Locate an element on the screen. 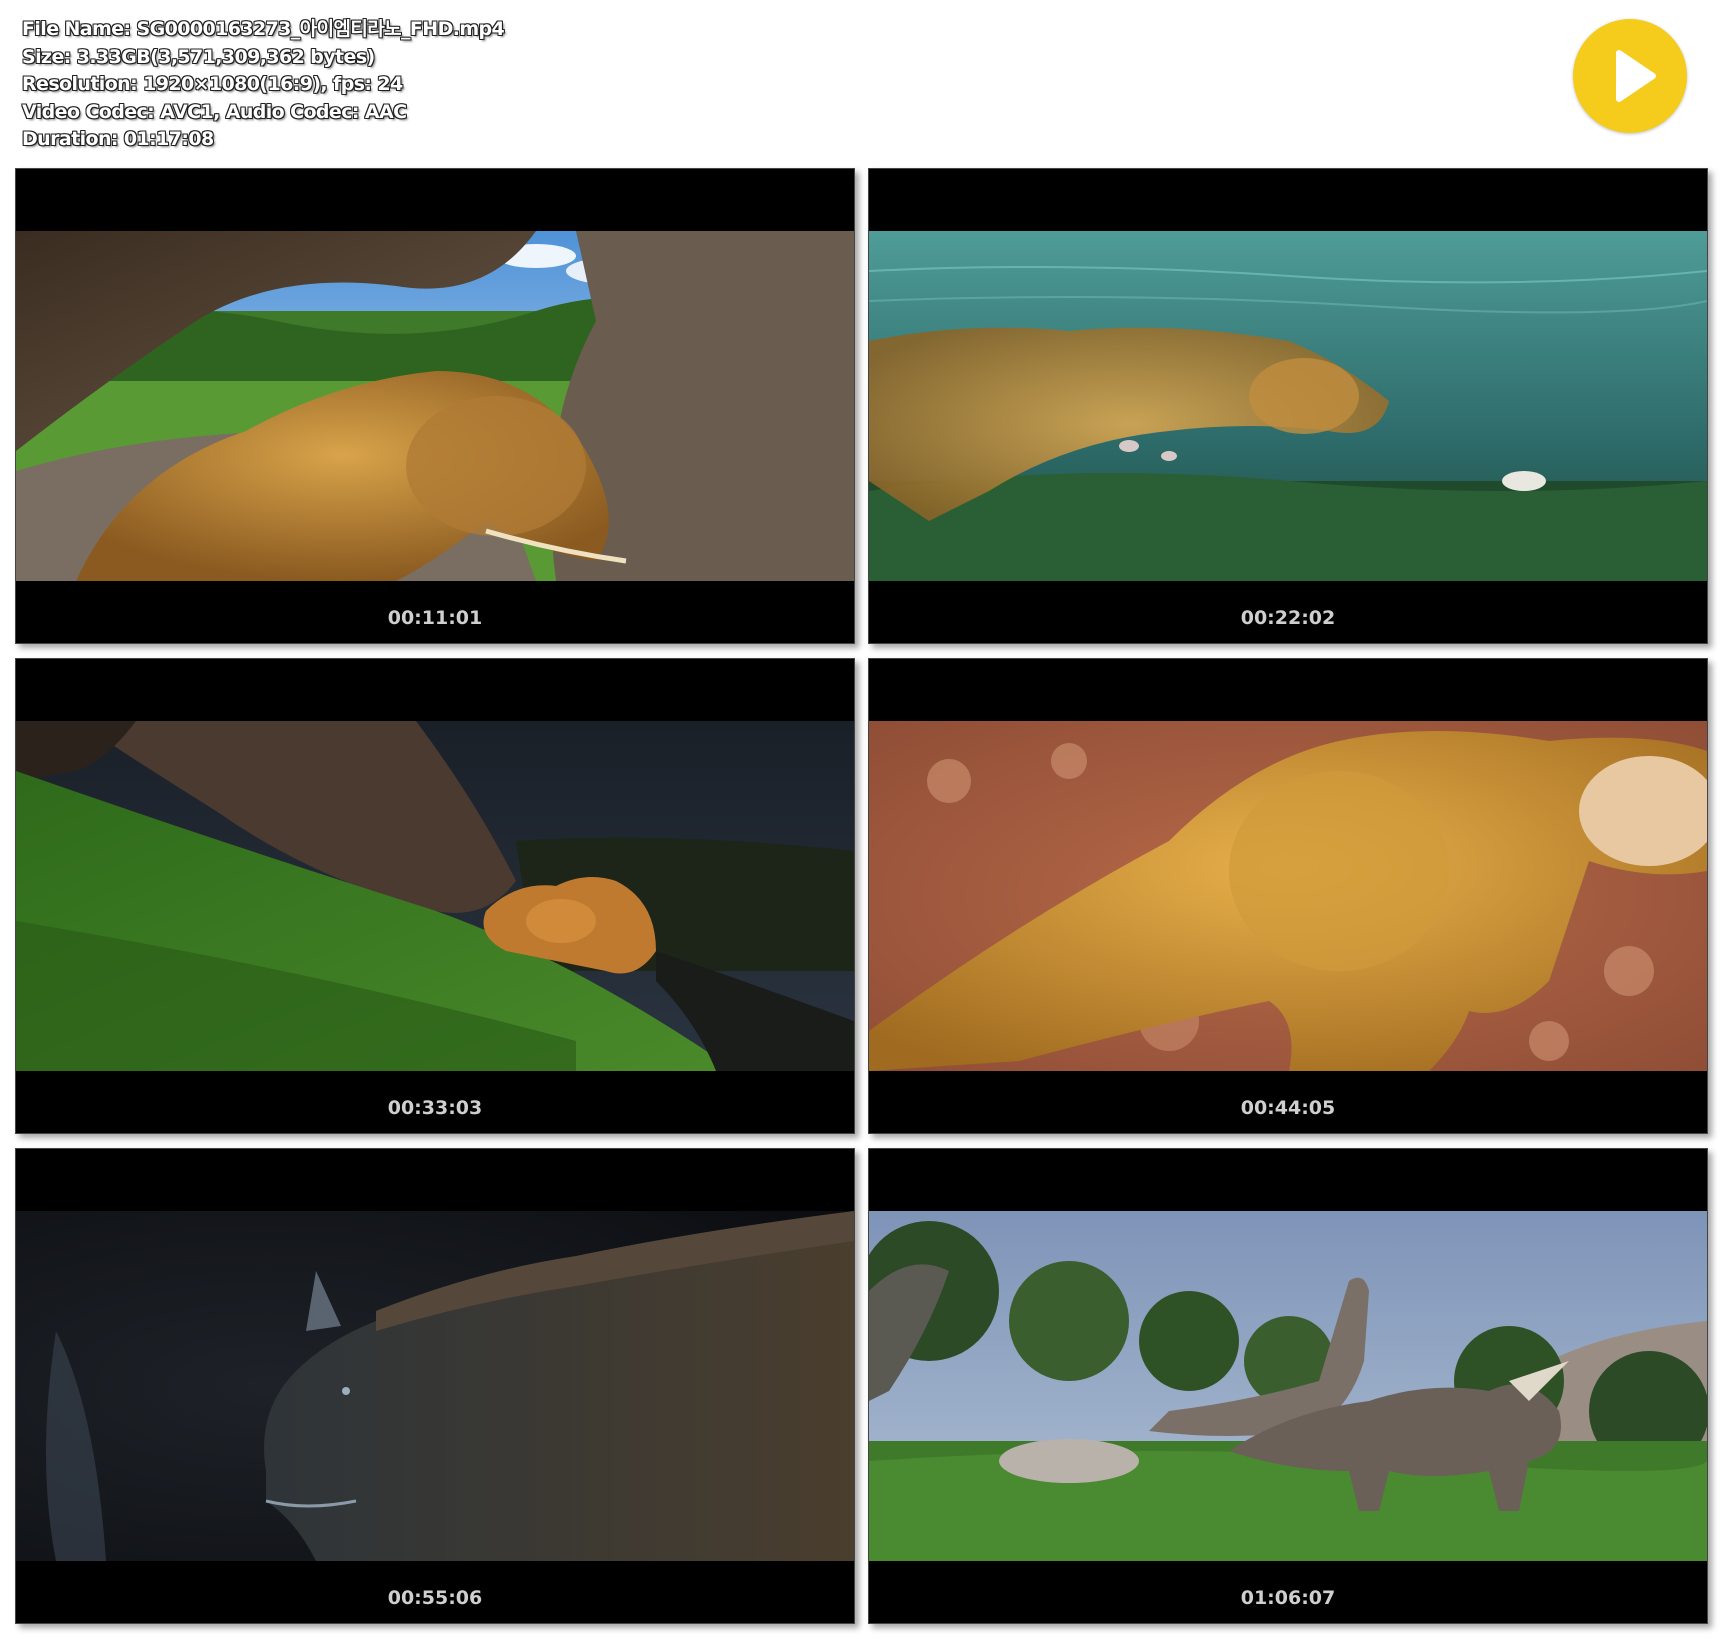 The height and width of the screenshot is (1639, 1724). thumbnail-5: 00:55:06 is located at coordinates (435, 1386).